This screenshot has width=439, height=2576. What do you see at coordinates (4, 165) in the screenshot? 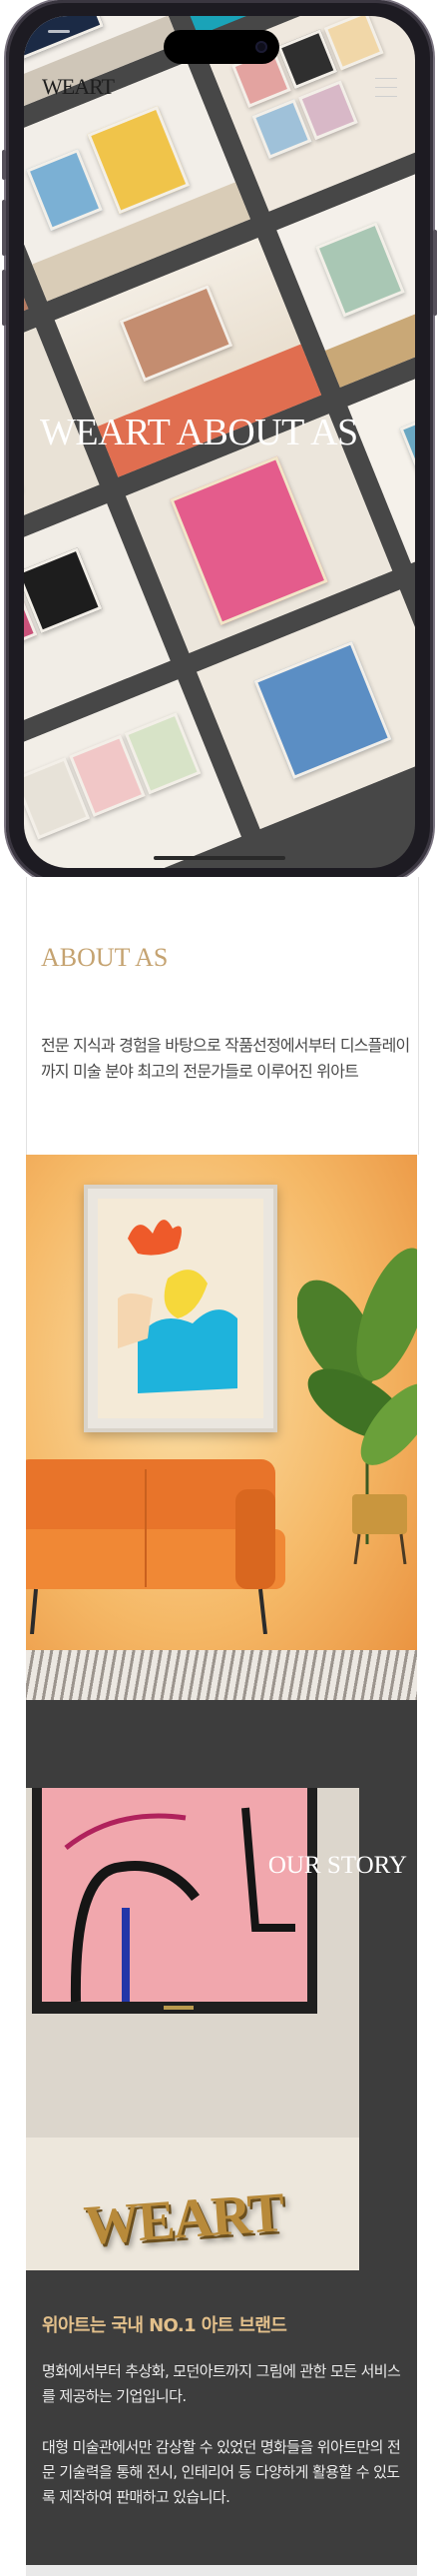
I see `mute-switch` at bounding box center [4, 165].